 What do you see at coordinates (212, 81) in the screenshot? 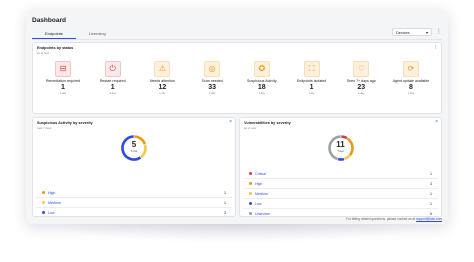
I see `status-label: Scan needed` at bounding box center [212, 81].